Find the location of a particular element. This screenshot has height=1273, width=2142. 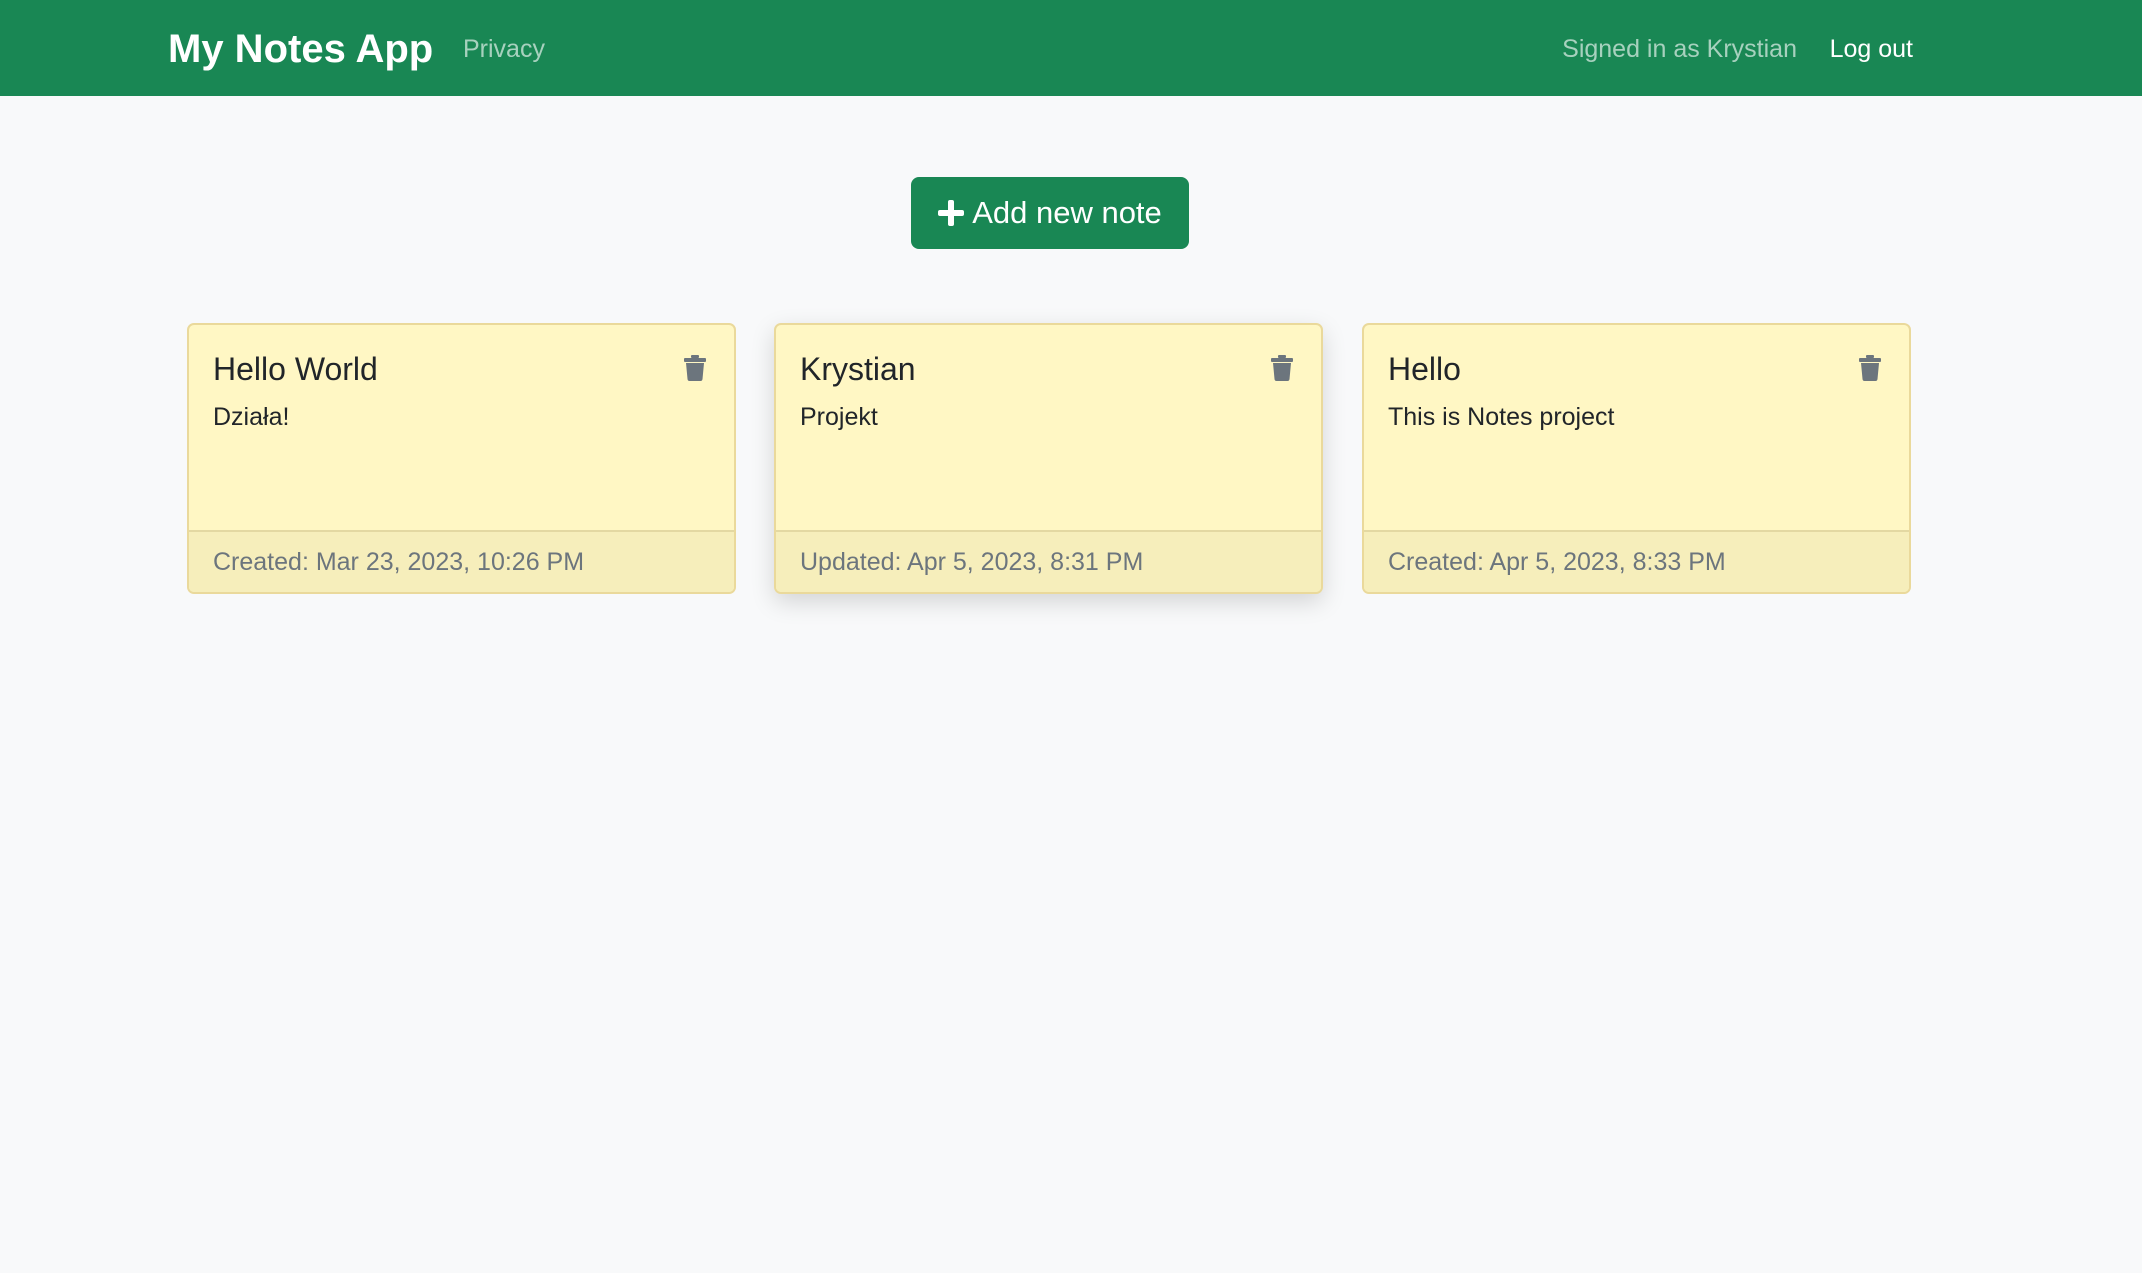

note-timestamp: Updated: Apr 5, 2023, 8:31 PM is located at coordinates (972, 562).